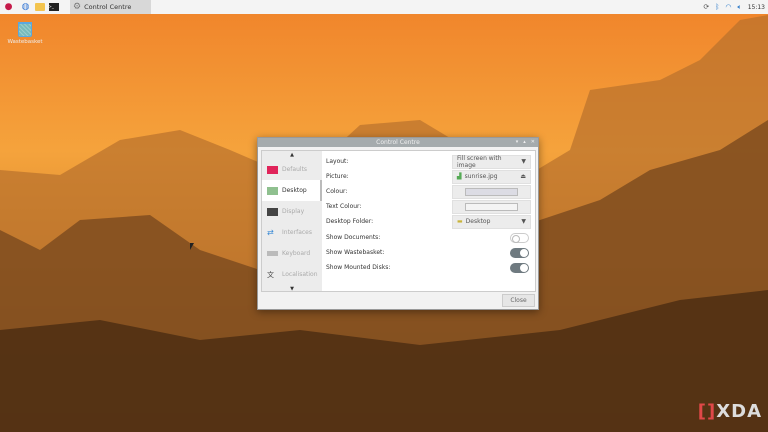 Image resolution: width=768 pixels, height=432 pixels. Describe the element at coordinates (25, 7) in the screenshot. I see `browser-icon: ◍` at that location.